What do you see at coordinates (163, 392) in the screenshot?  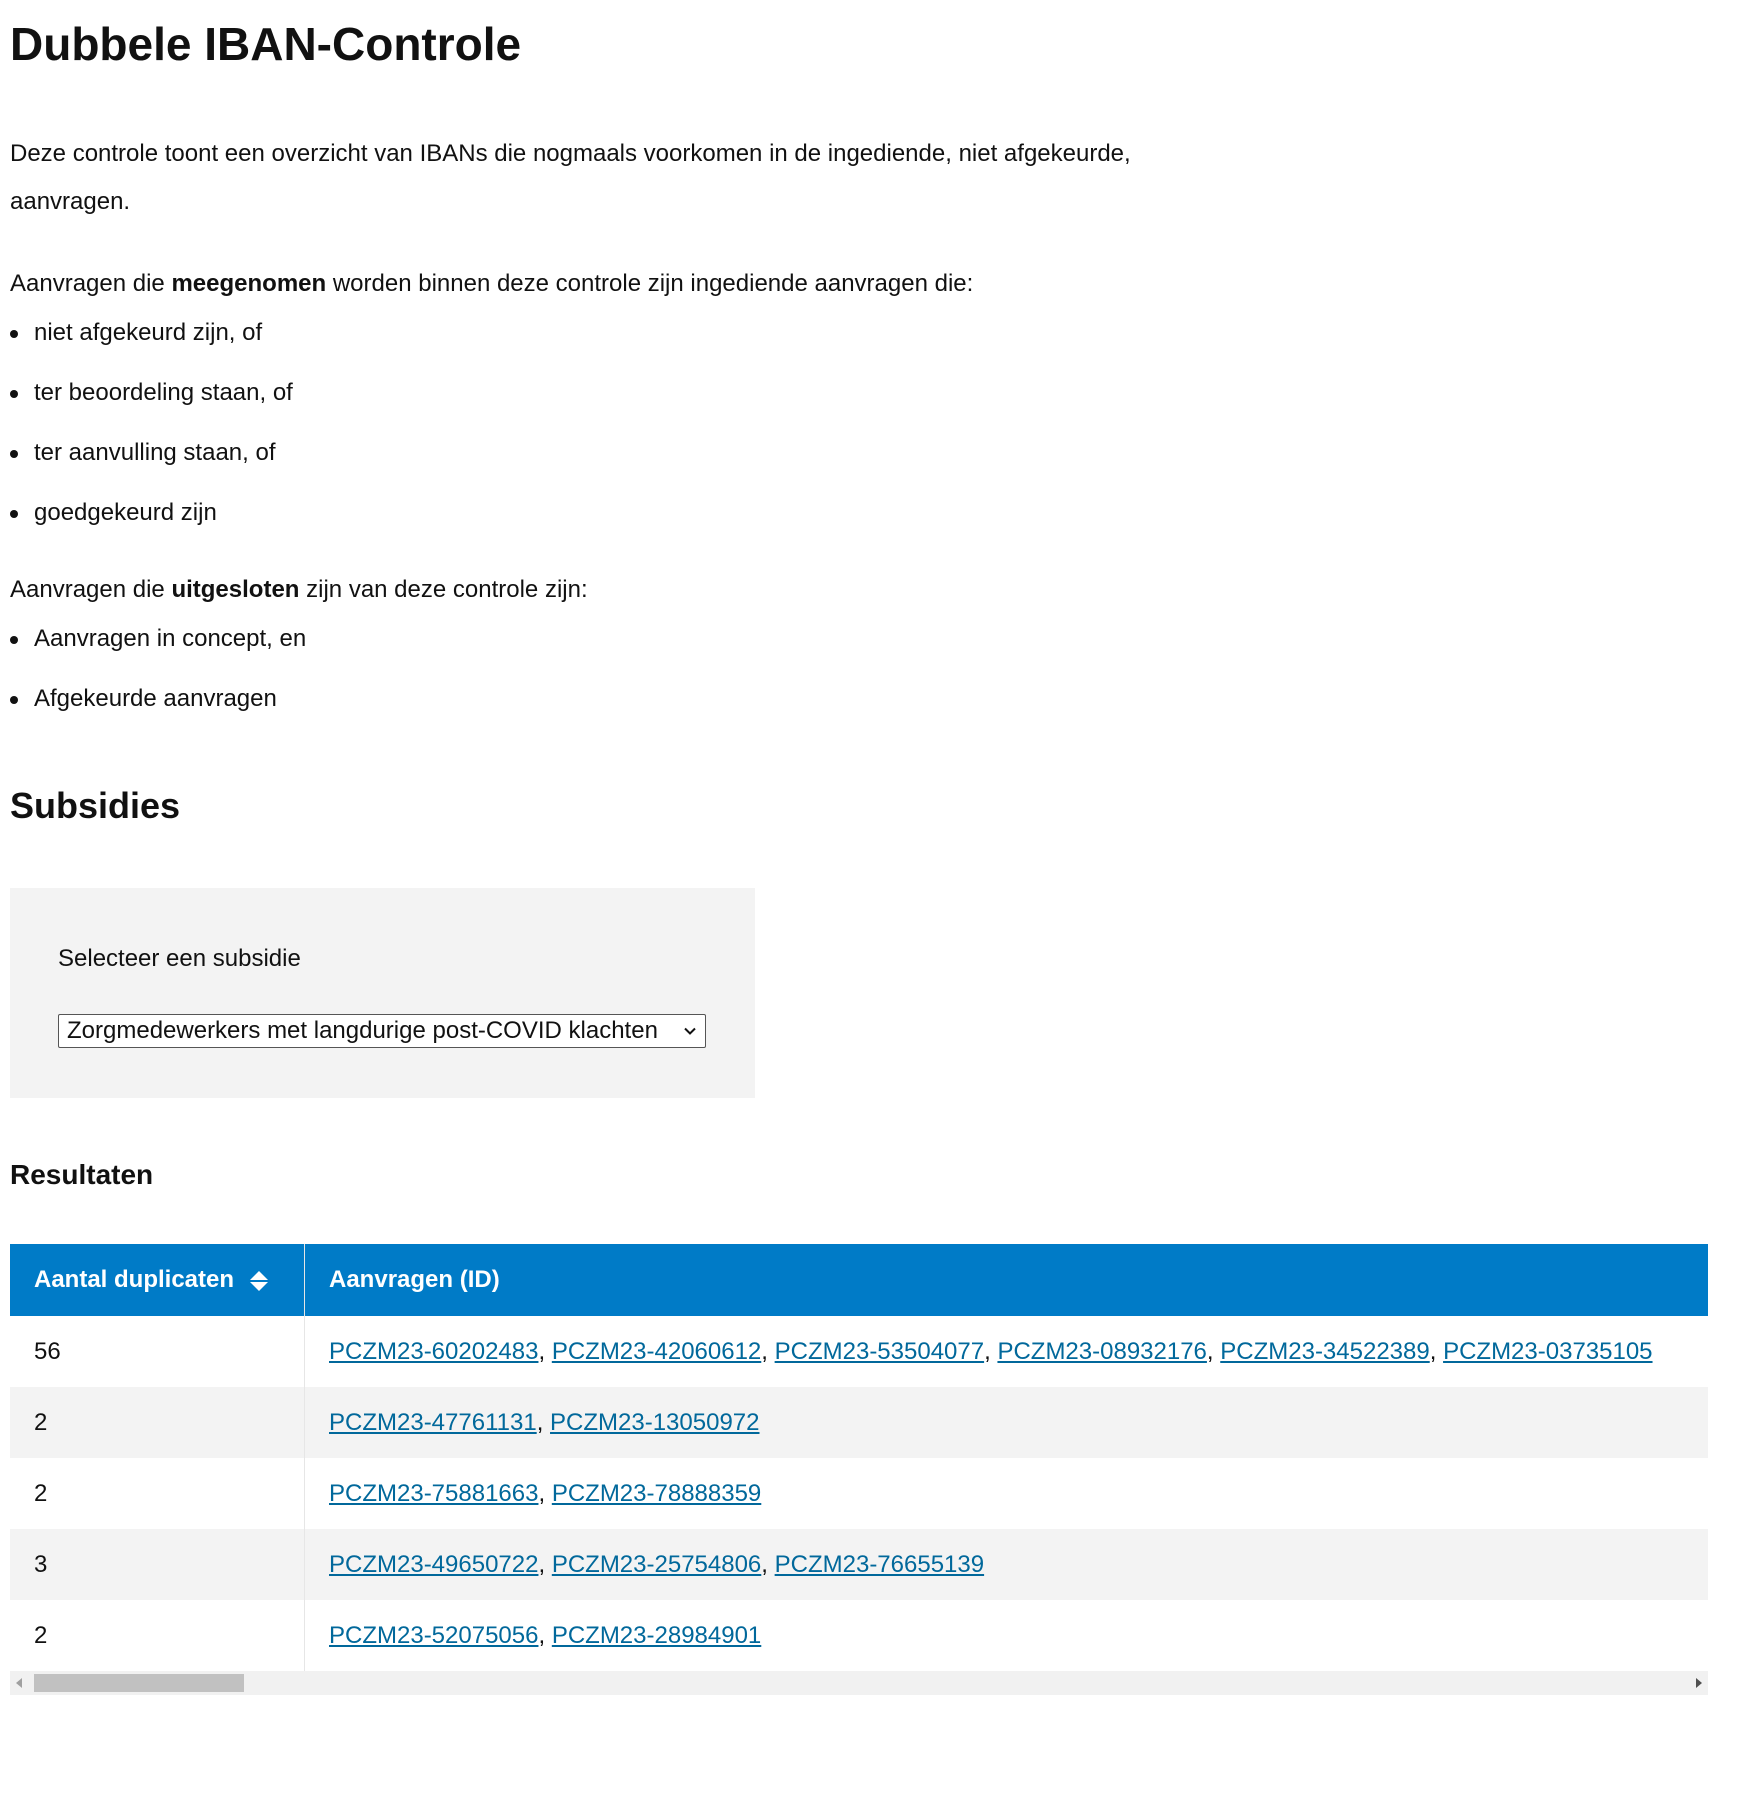 I see `list-item-text: ter beoordeling staan, of` at bounding box center [163, 392].